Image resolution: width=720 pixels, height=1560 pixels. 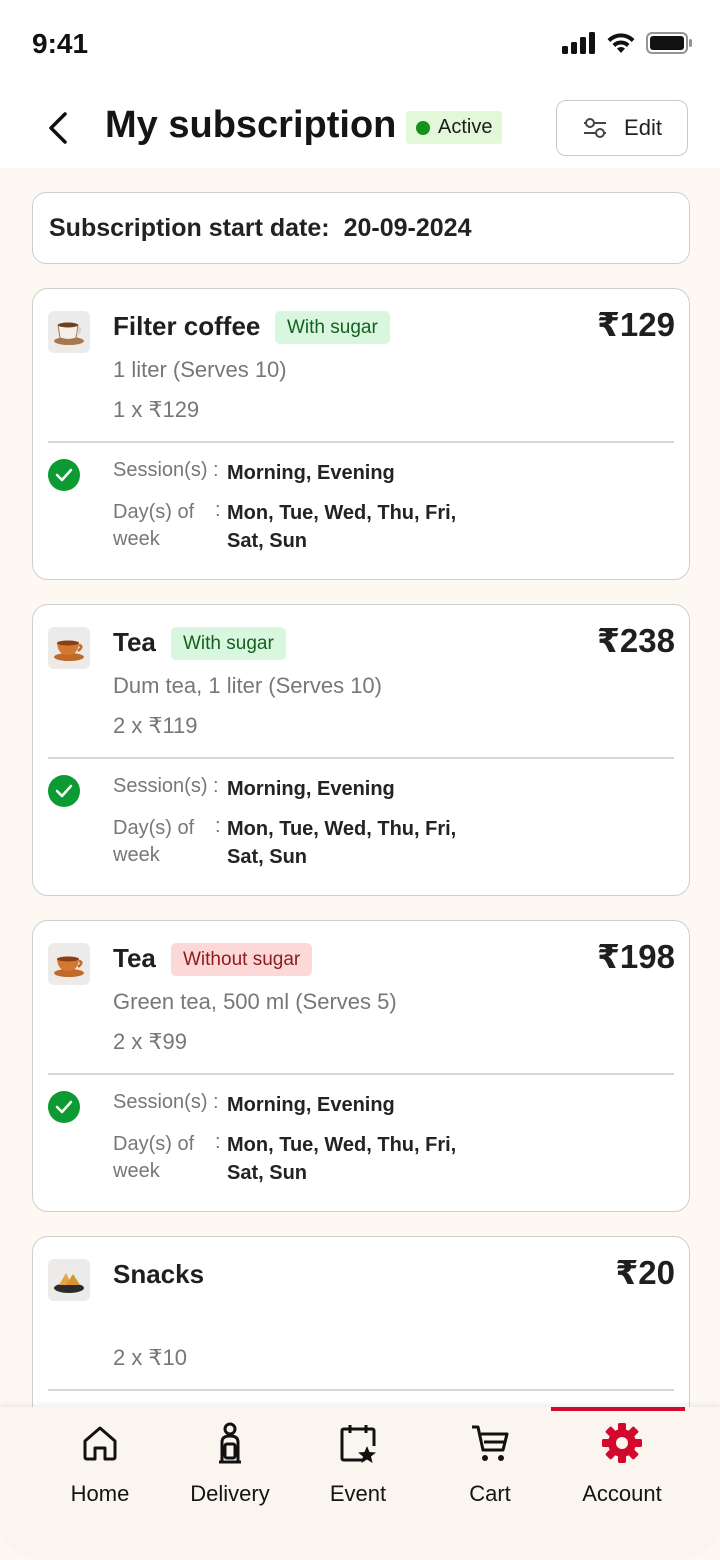 What do you see at coordinates (490, 1443) in the screenshot?
I see `cart-icon` at bounding box center [490, 1443].